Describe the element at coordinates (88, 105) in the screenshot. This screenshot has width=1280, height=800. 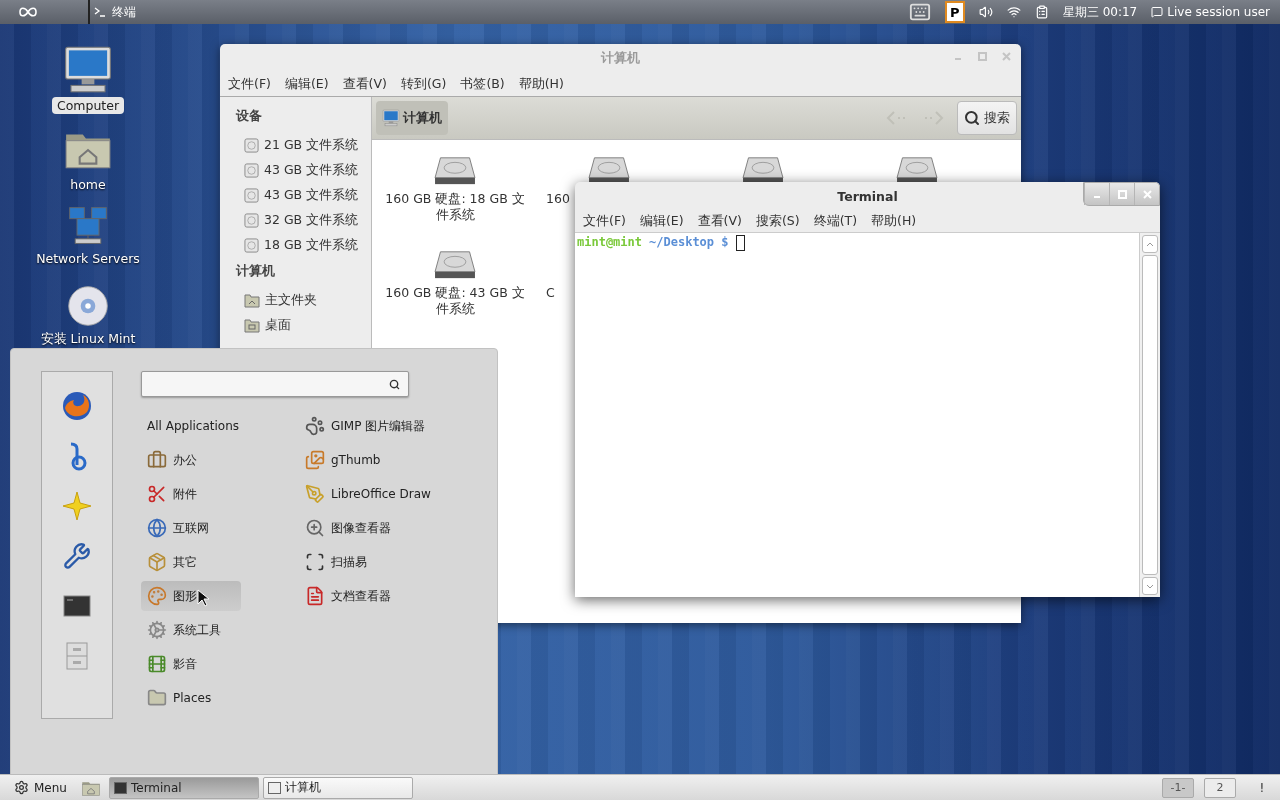
I see `desktop-icon-label: Computer` at that location.